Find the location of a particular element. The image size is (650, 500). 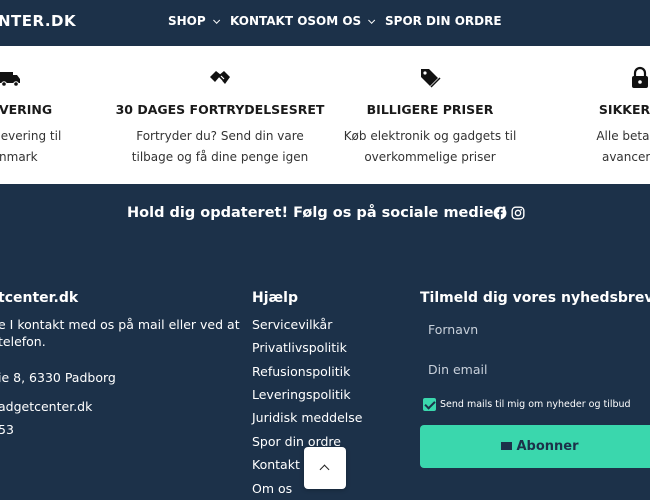

feature-desc-line: ksibel levering til is located at coordinates (31, 136).